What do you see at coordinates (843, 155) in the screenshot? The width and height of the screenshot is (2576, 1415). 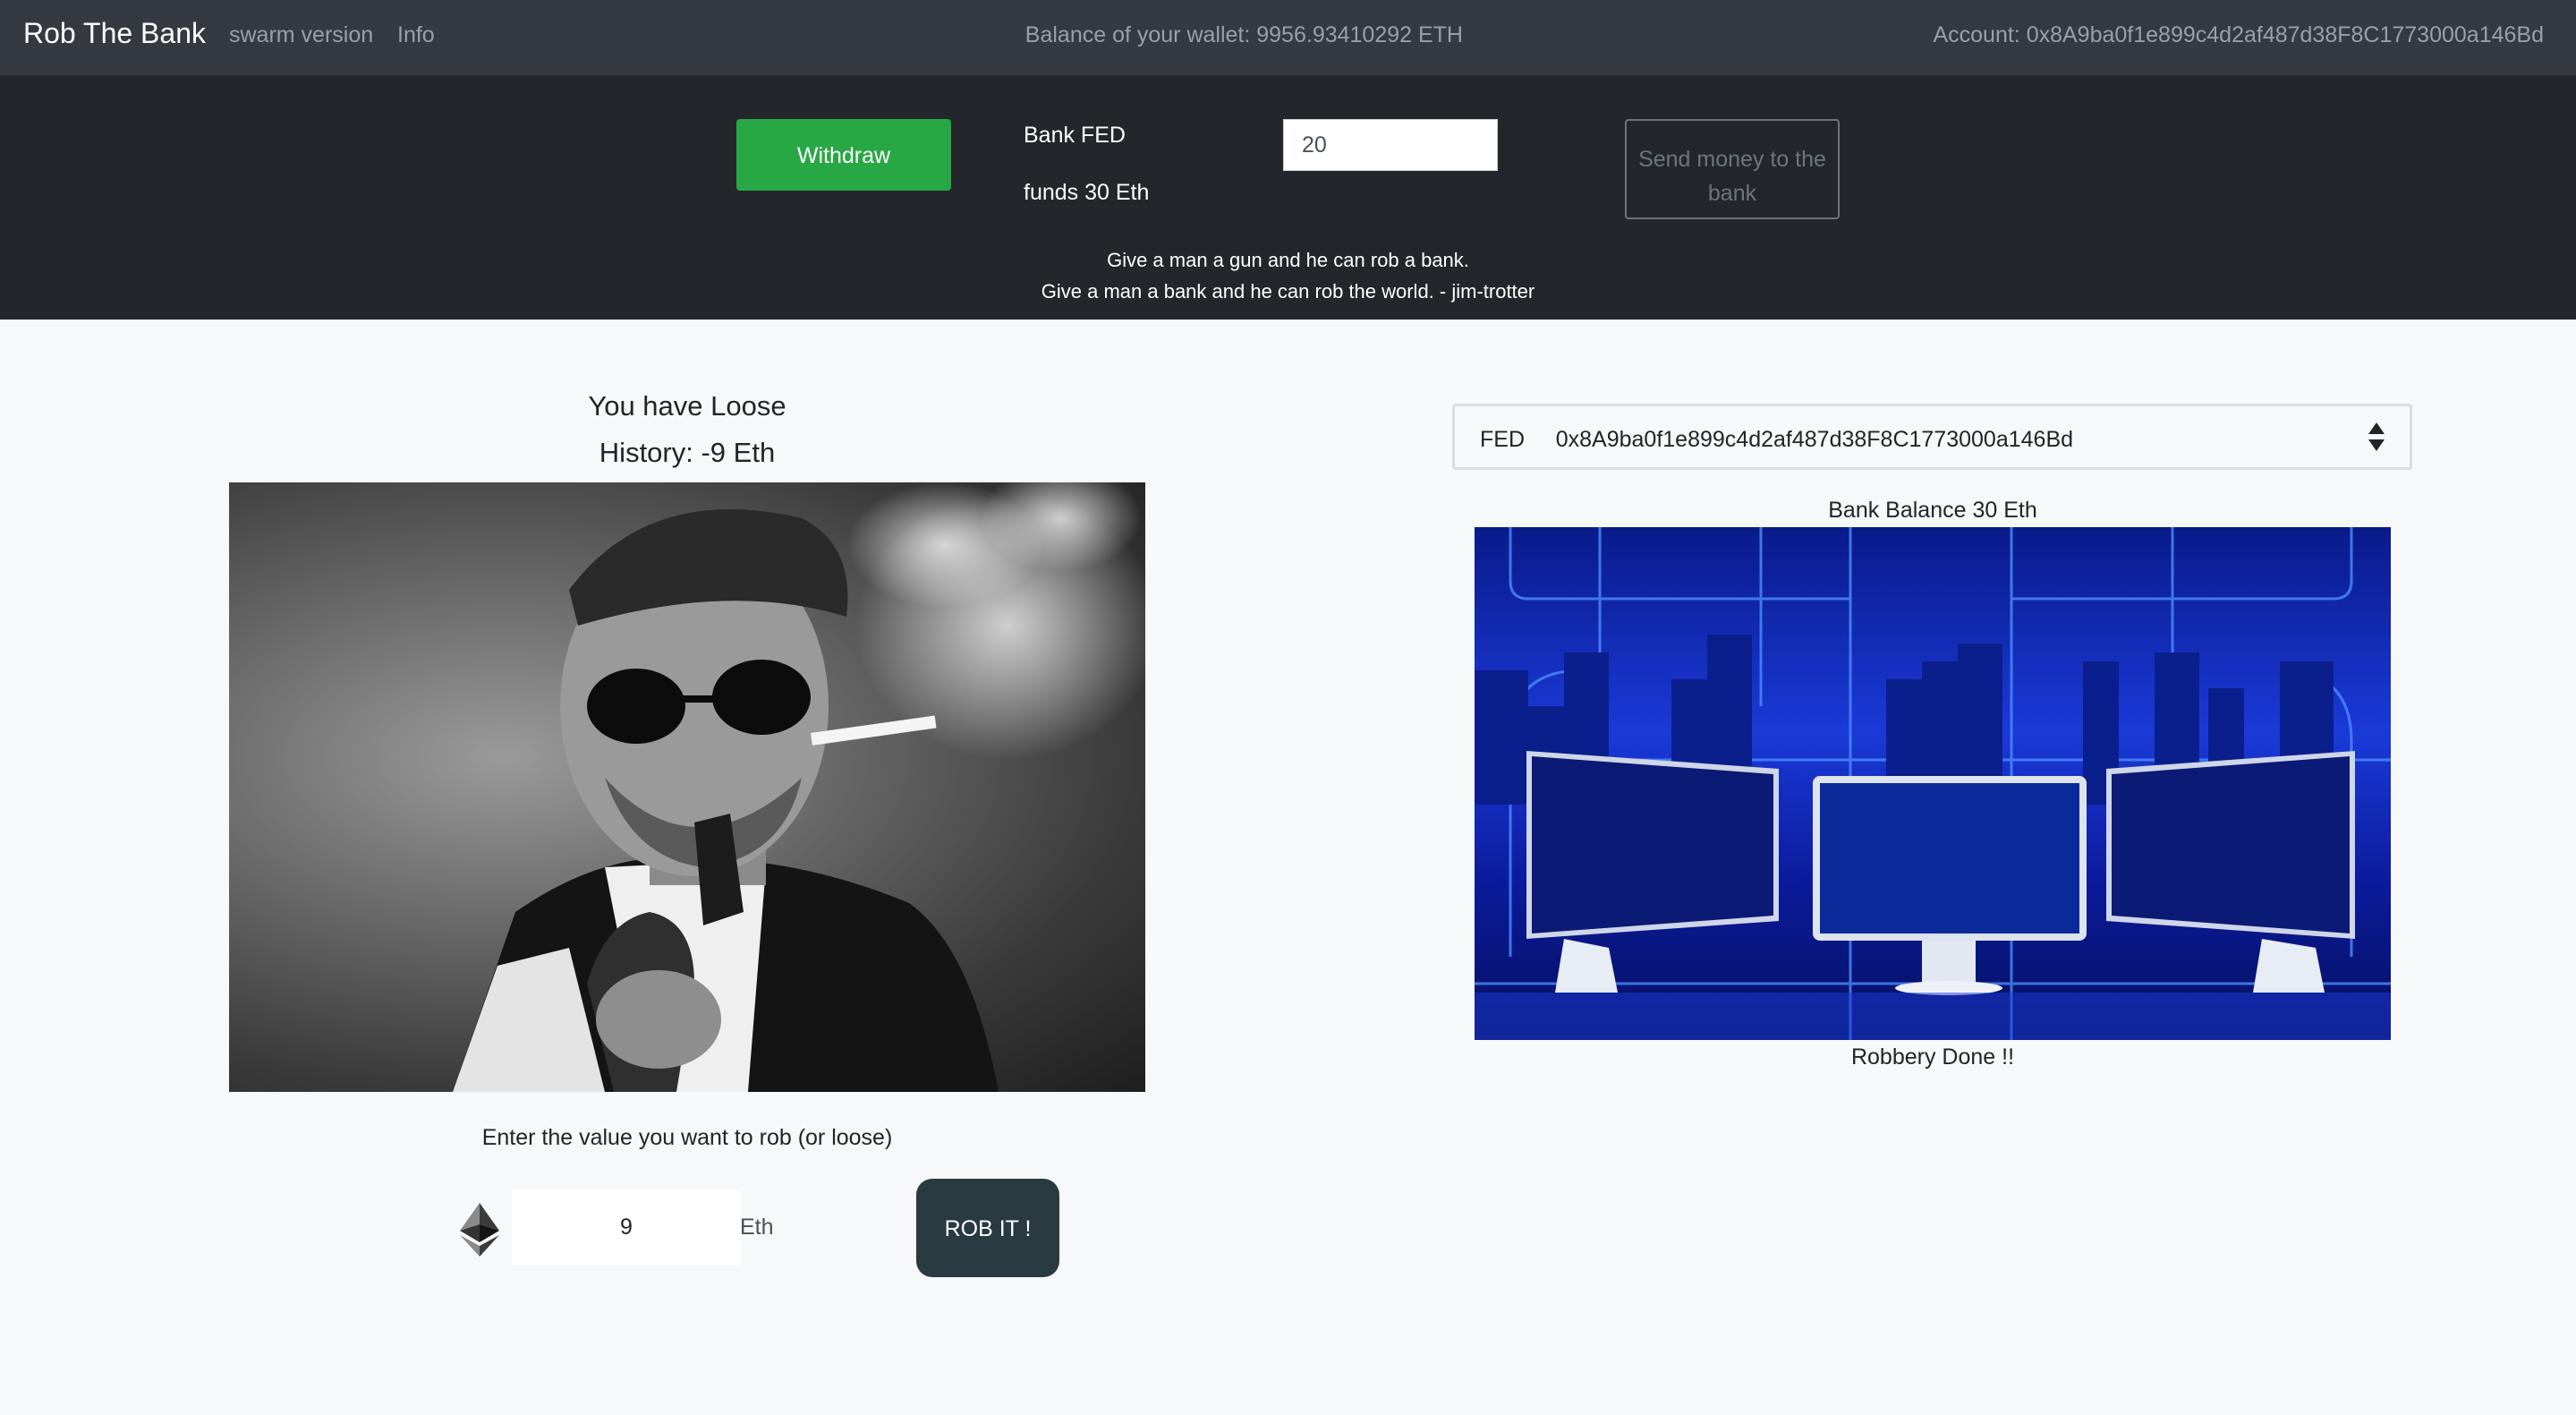 I see `withdraw-button: Withdraw` at bounding box center [843, 155].